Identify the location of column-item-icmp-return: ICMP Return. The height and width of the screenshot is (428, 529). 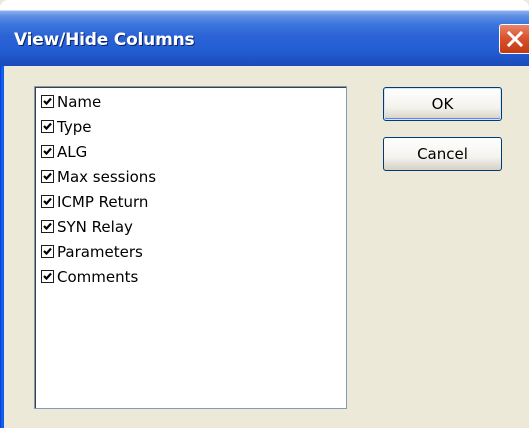
(94, 201).